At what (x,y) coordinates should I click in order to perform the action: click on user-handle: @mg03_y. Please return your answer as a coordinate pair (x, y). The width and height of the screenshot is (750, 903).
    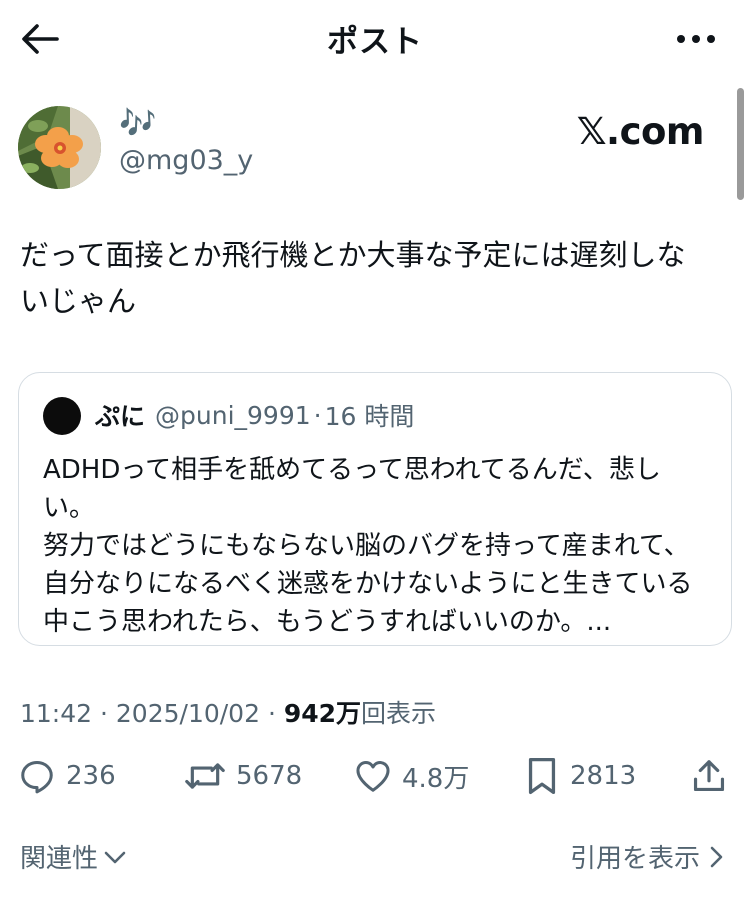
    Looking at the image, I should click on (186, 160).